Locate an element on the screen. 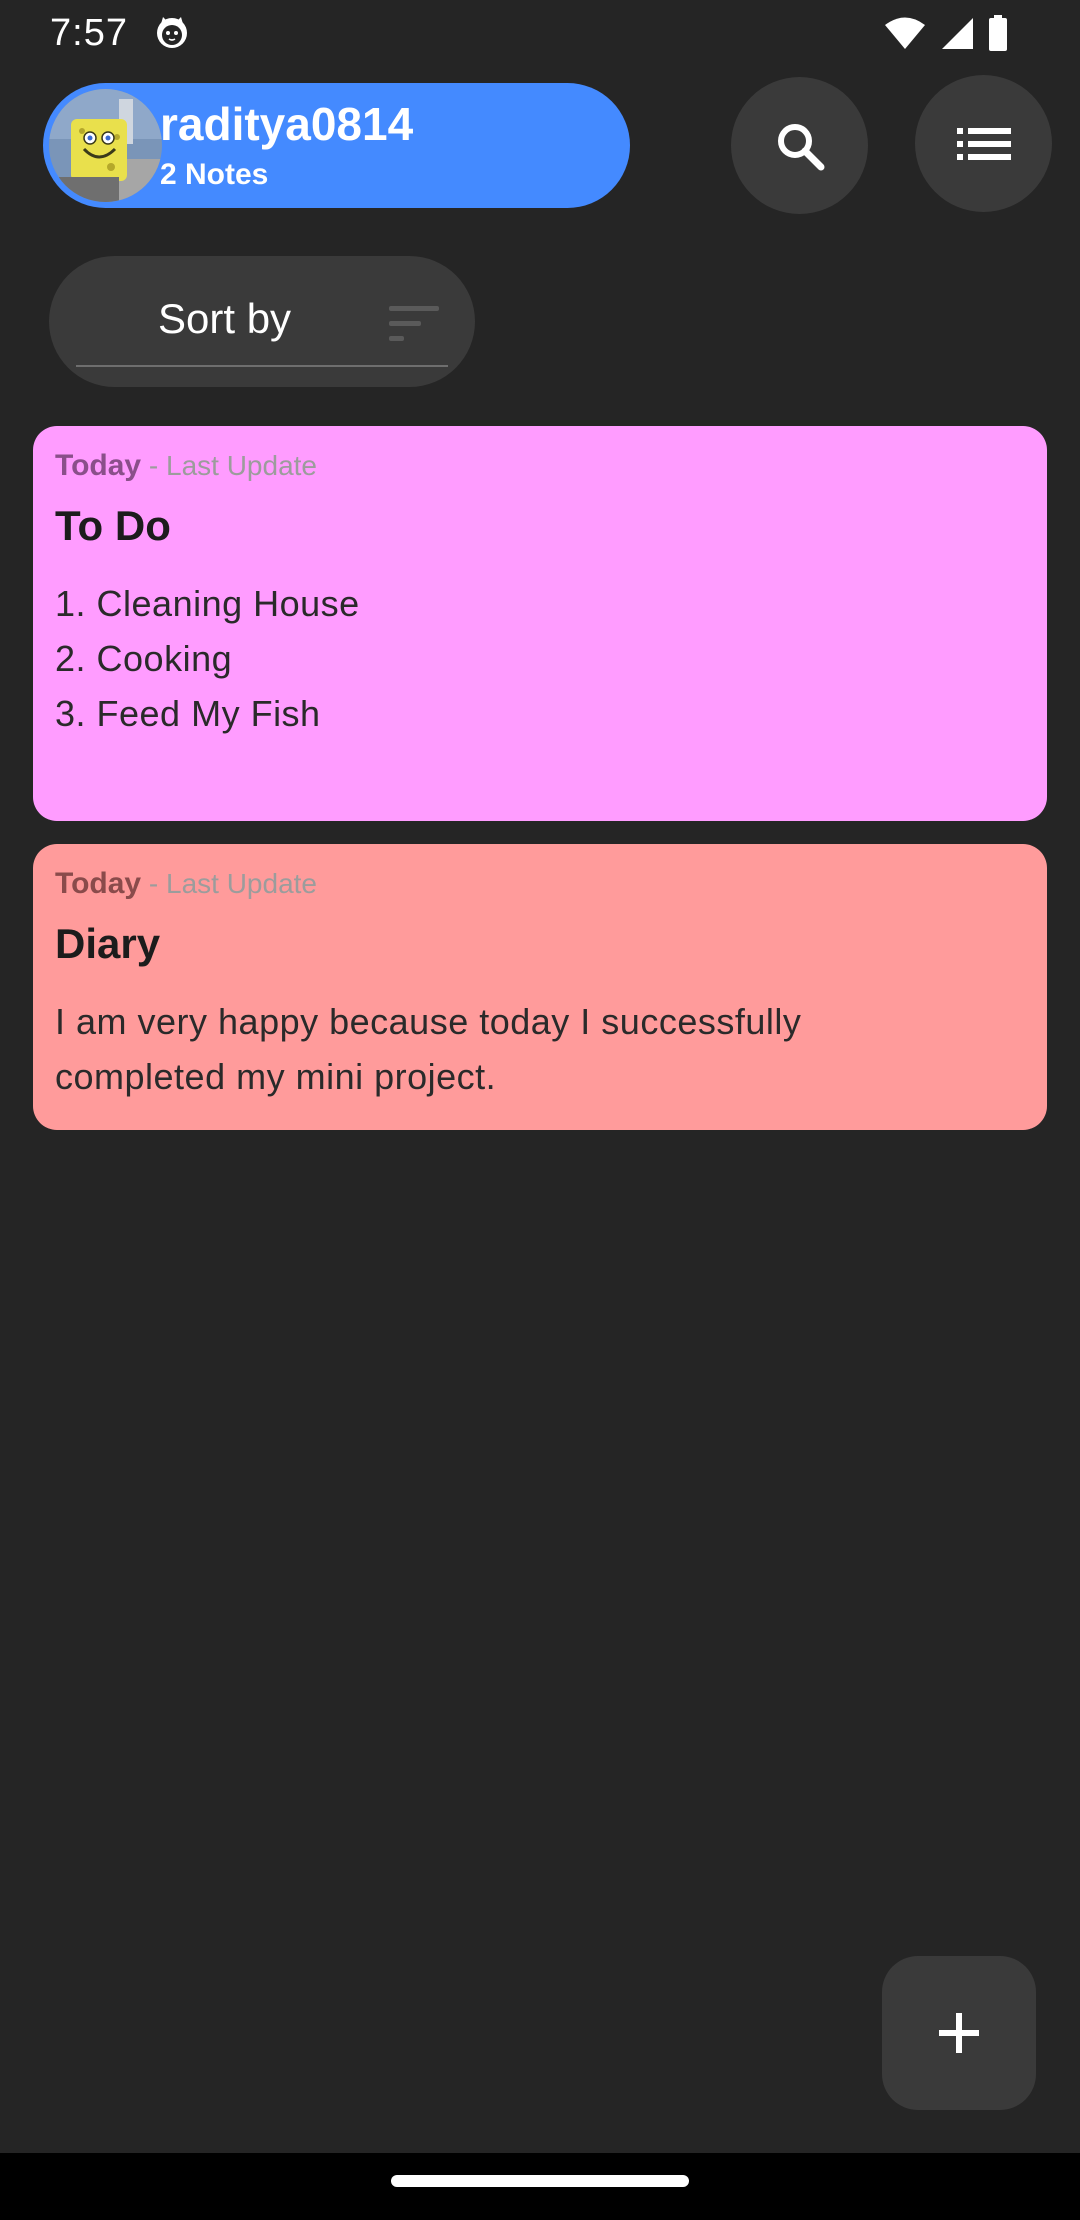 This screenshot has height=2220, width=1080. note-line: 3. Feed My Fish is located at coordinates (188, 713).